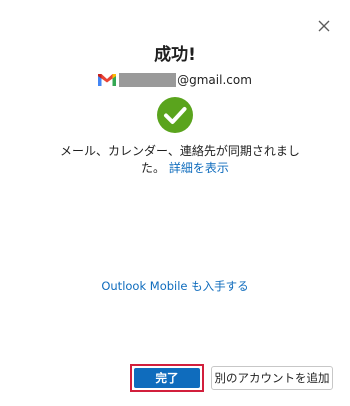  I want to click on add-another-account-button: 別のアカウントを追加, so click(272, 378).